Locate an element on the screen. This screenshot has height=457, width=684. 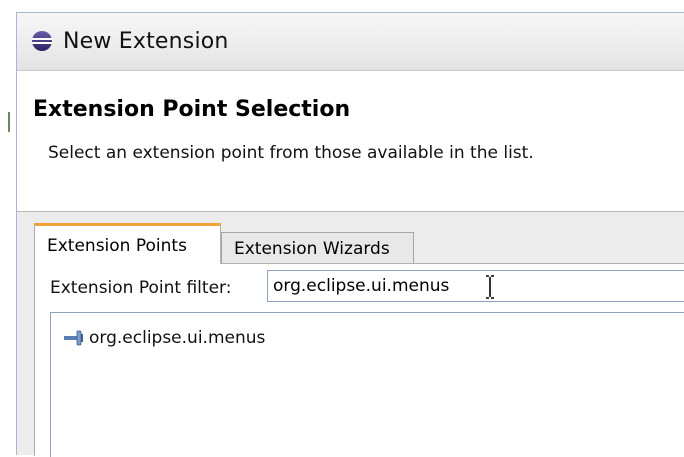
list-item: org.eclipse.ui.menus is located at coordinates (164, 338).